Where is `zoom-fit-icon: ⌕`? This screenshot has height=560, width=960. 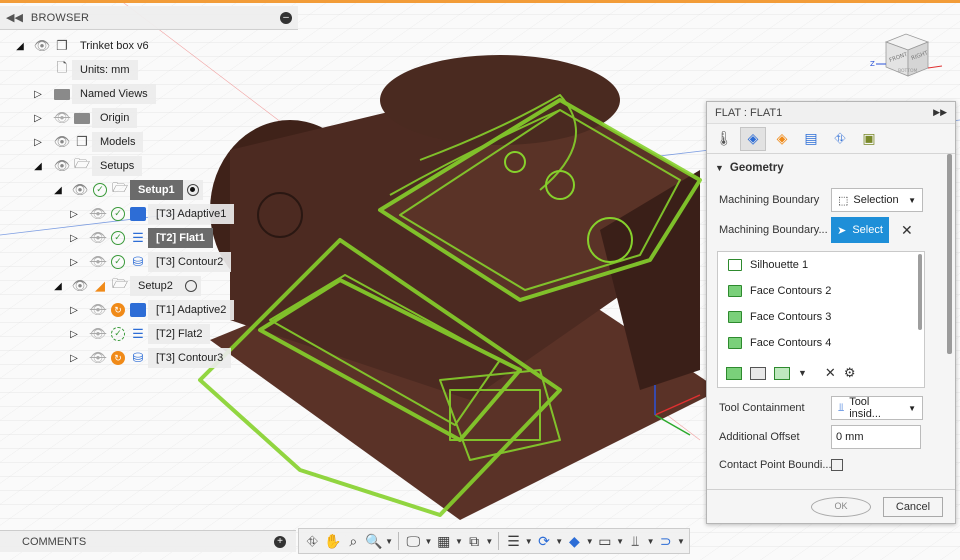
zoom-fit-icon: ⌕ is located at coordinates (353, 541).